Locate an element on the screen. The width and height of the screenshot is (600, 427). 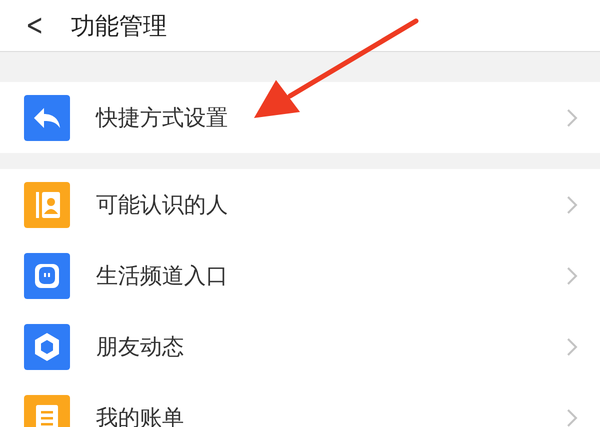
page-title: 功能管理 is located at coordinates (119, 26).